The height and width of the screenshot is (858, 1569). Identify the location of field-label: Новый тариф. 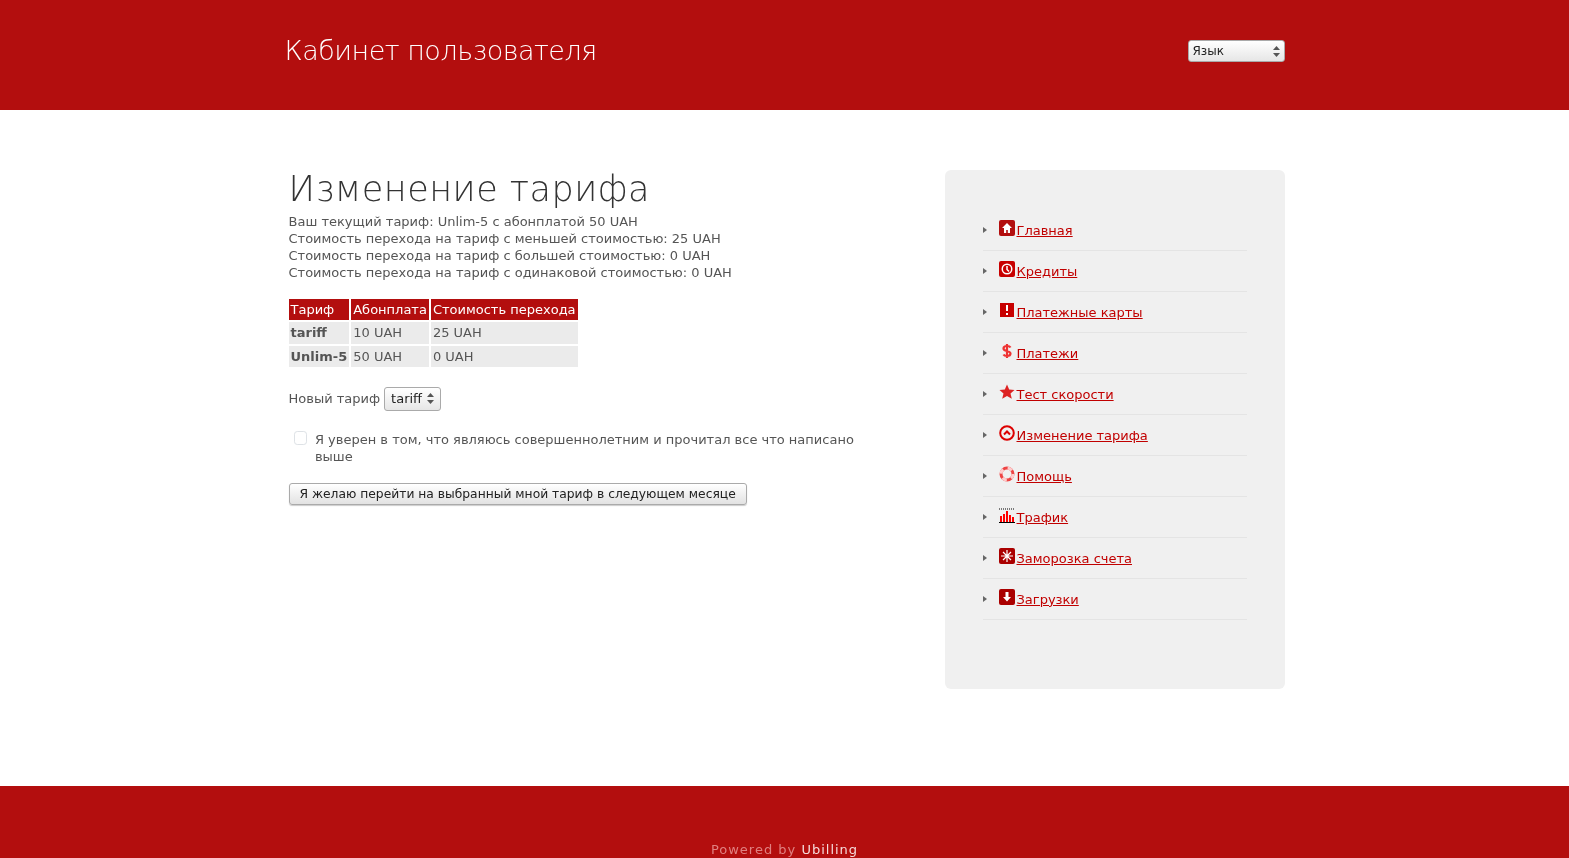
(334, 399).